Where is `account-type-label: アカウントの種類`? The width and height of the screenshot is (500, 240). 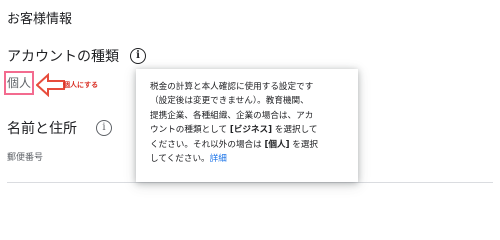
account-type-label: アカウントの種類 is located at coordinates (63, 57).